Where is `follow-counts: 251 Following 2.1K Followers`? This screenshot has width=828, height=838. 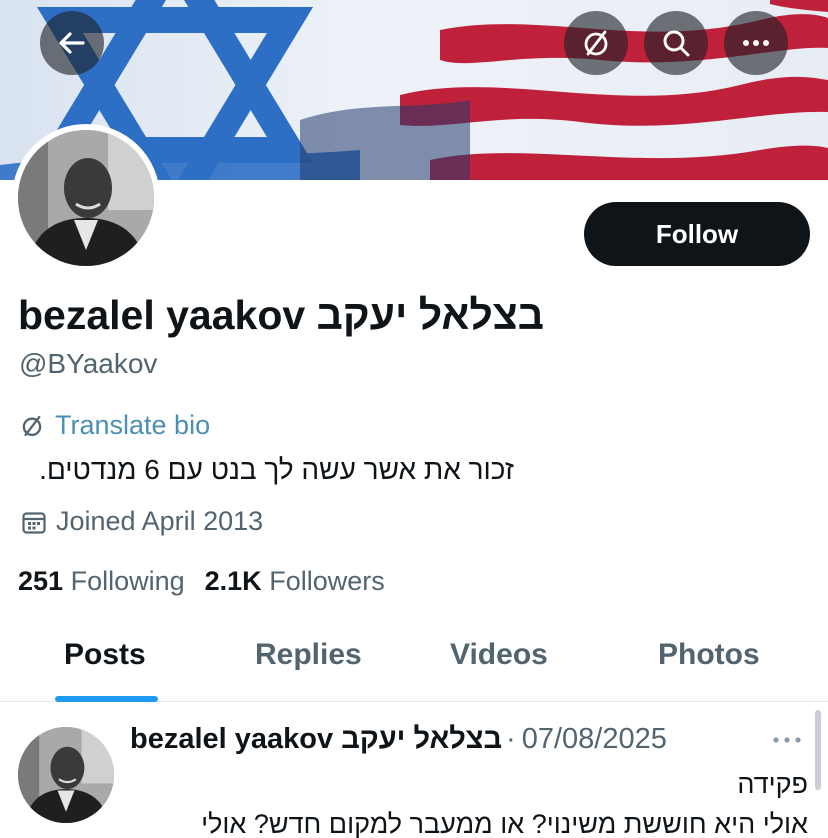 follow-counts: 251 Following 2.1K Followers is located at coordinates (201, 581).